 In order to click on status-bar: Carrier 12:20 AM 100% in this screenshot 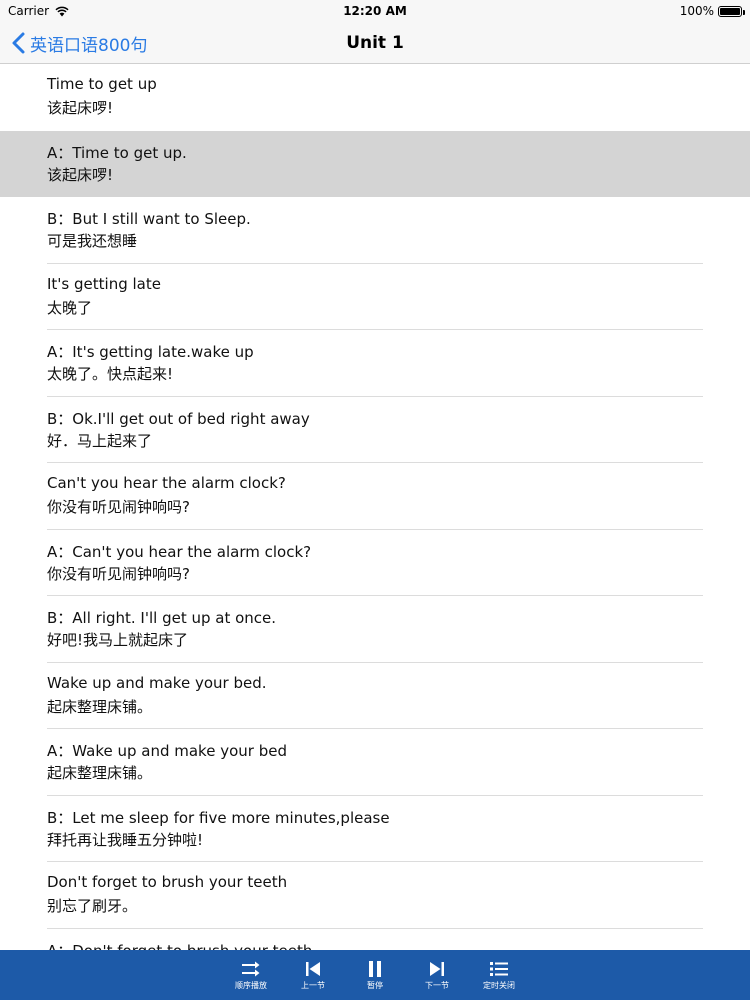, I will do `click(375, 11)`.